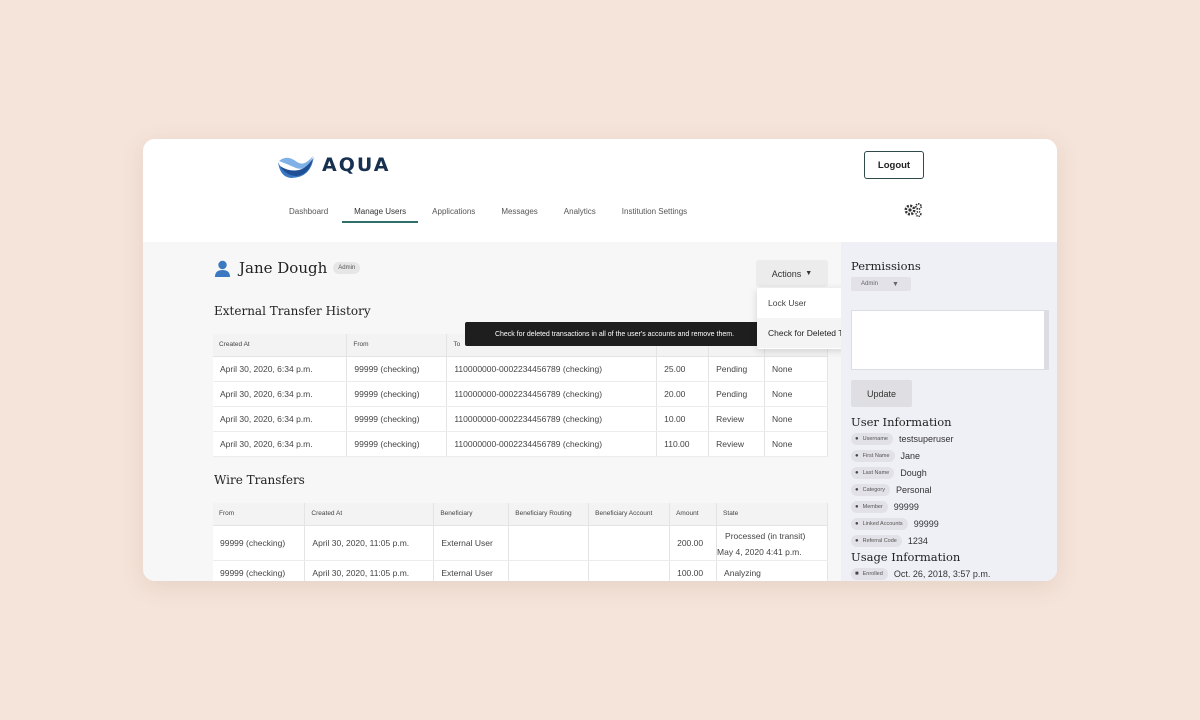 The image size is (1200, 720). I want to click on gear-icon, so click(913, 210).